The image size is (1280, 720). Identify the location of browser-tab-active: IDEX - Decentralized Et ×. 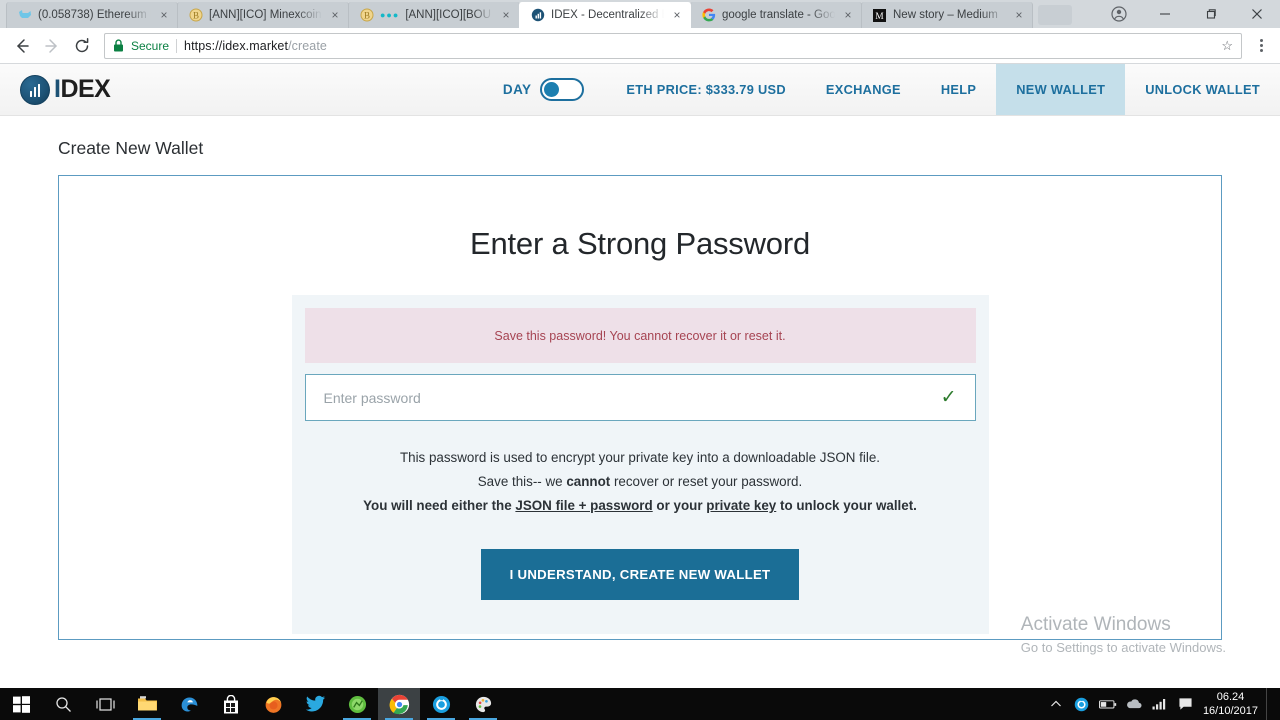
(605, 15).